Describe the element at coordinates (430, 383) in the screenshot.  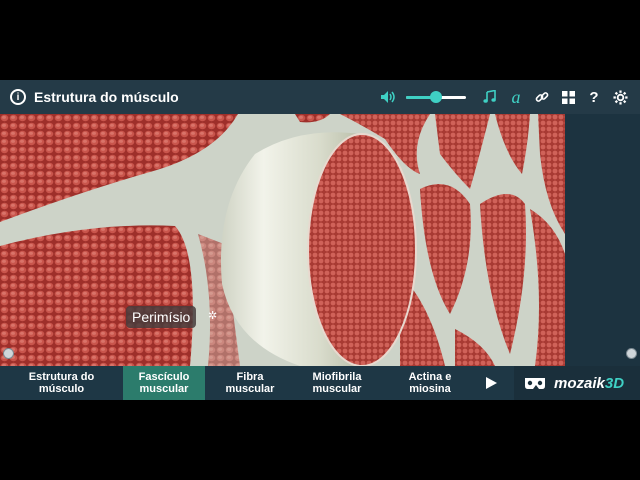
I see `tab-actina-e-miosina: Actina e miosina` at that location.